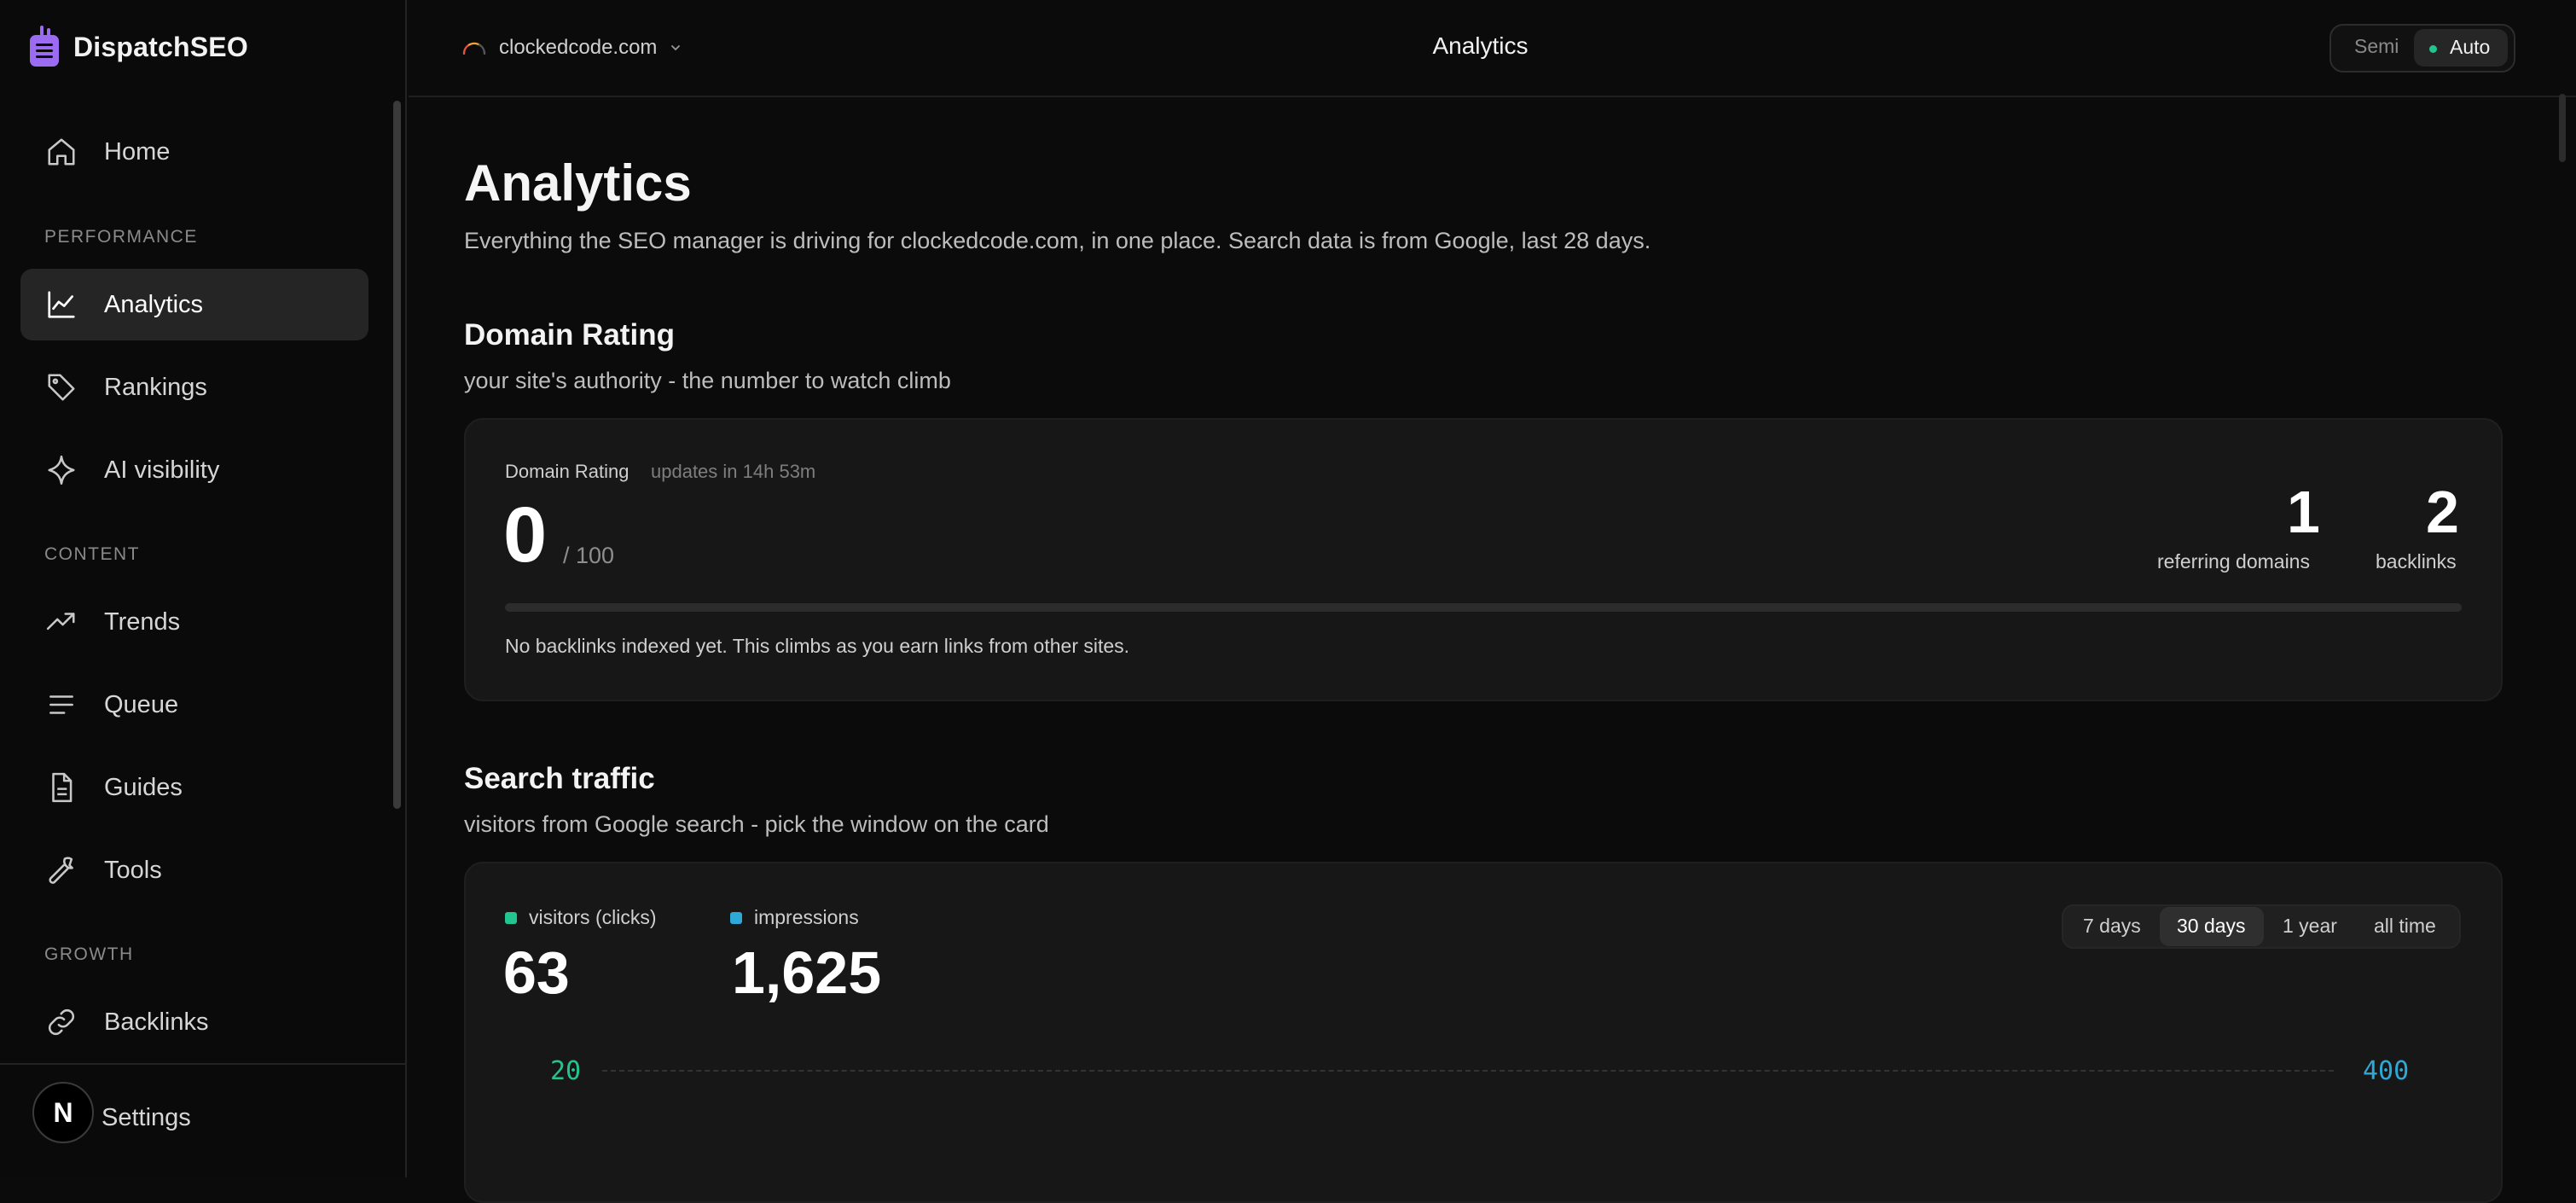 The image size is (2576, 1203). I want to click on sidebar-item-trends: Trends, so click(194, 622).